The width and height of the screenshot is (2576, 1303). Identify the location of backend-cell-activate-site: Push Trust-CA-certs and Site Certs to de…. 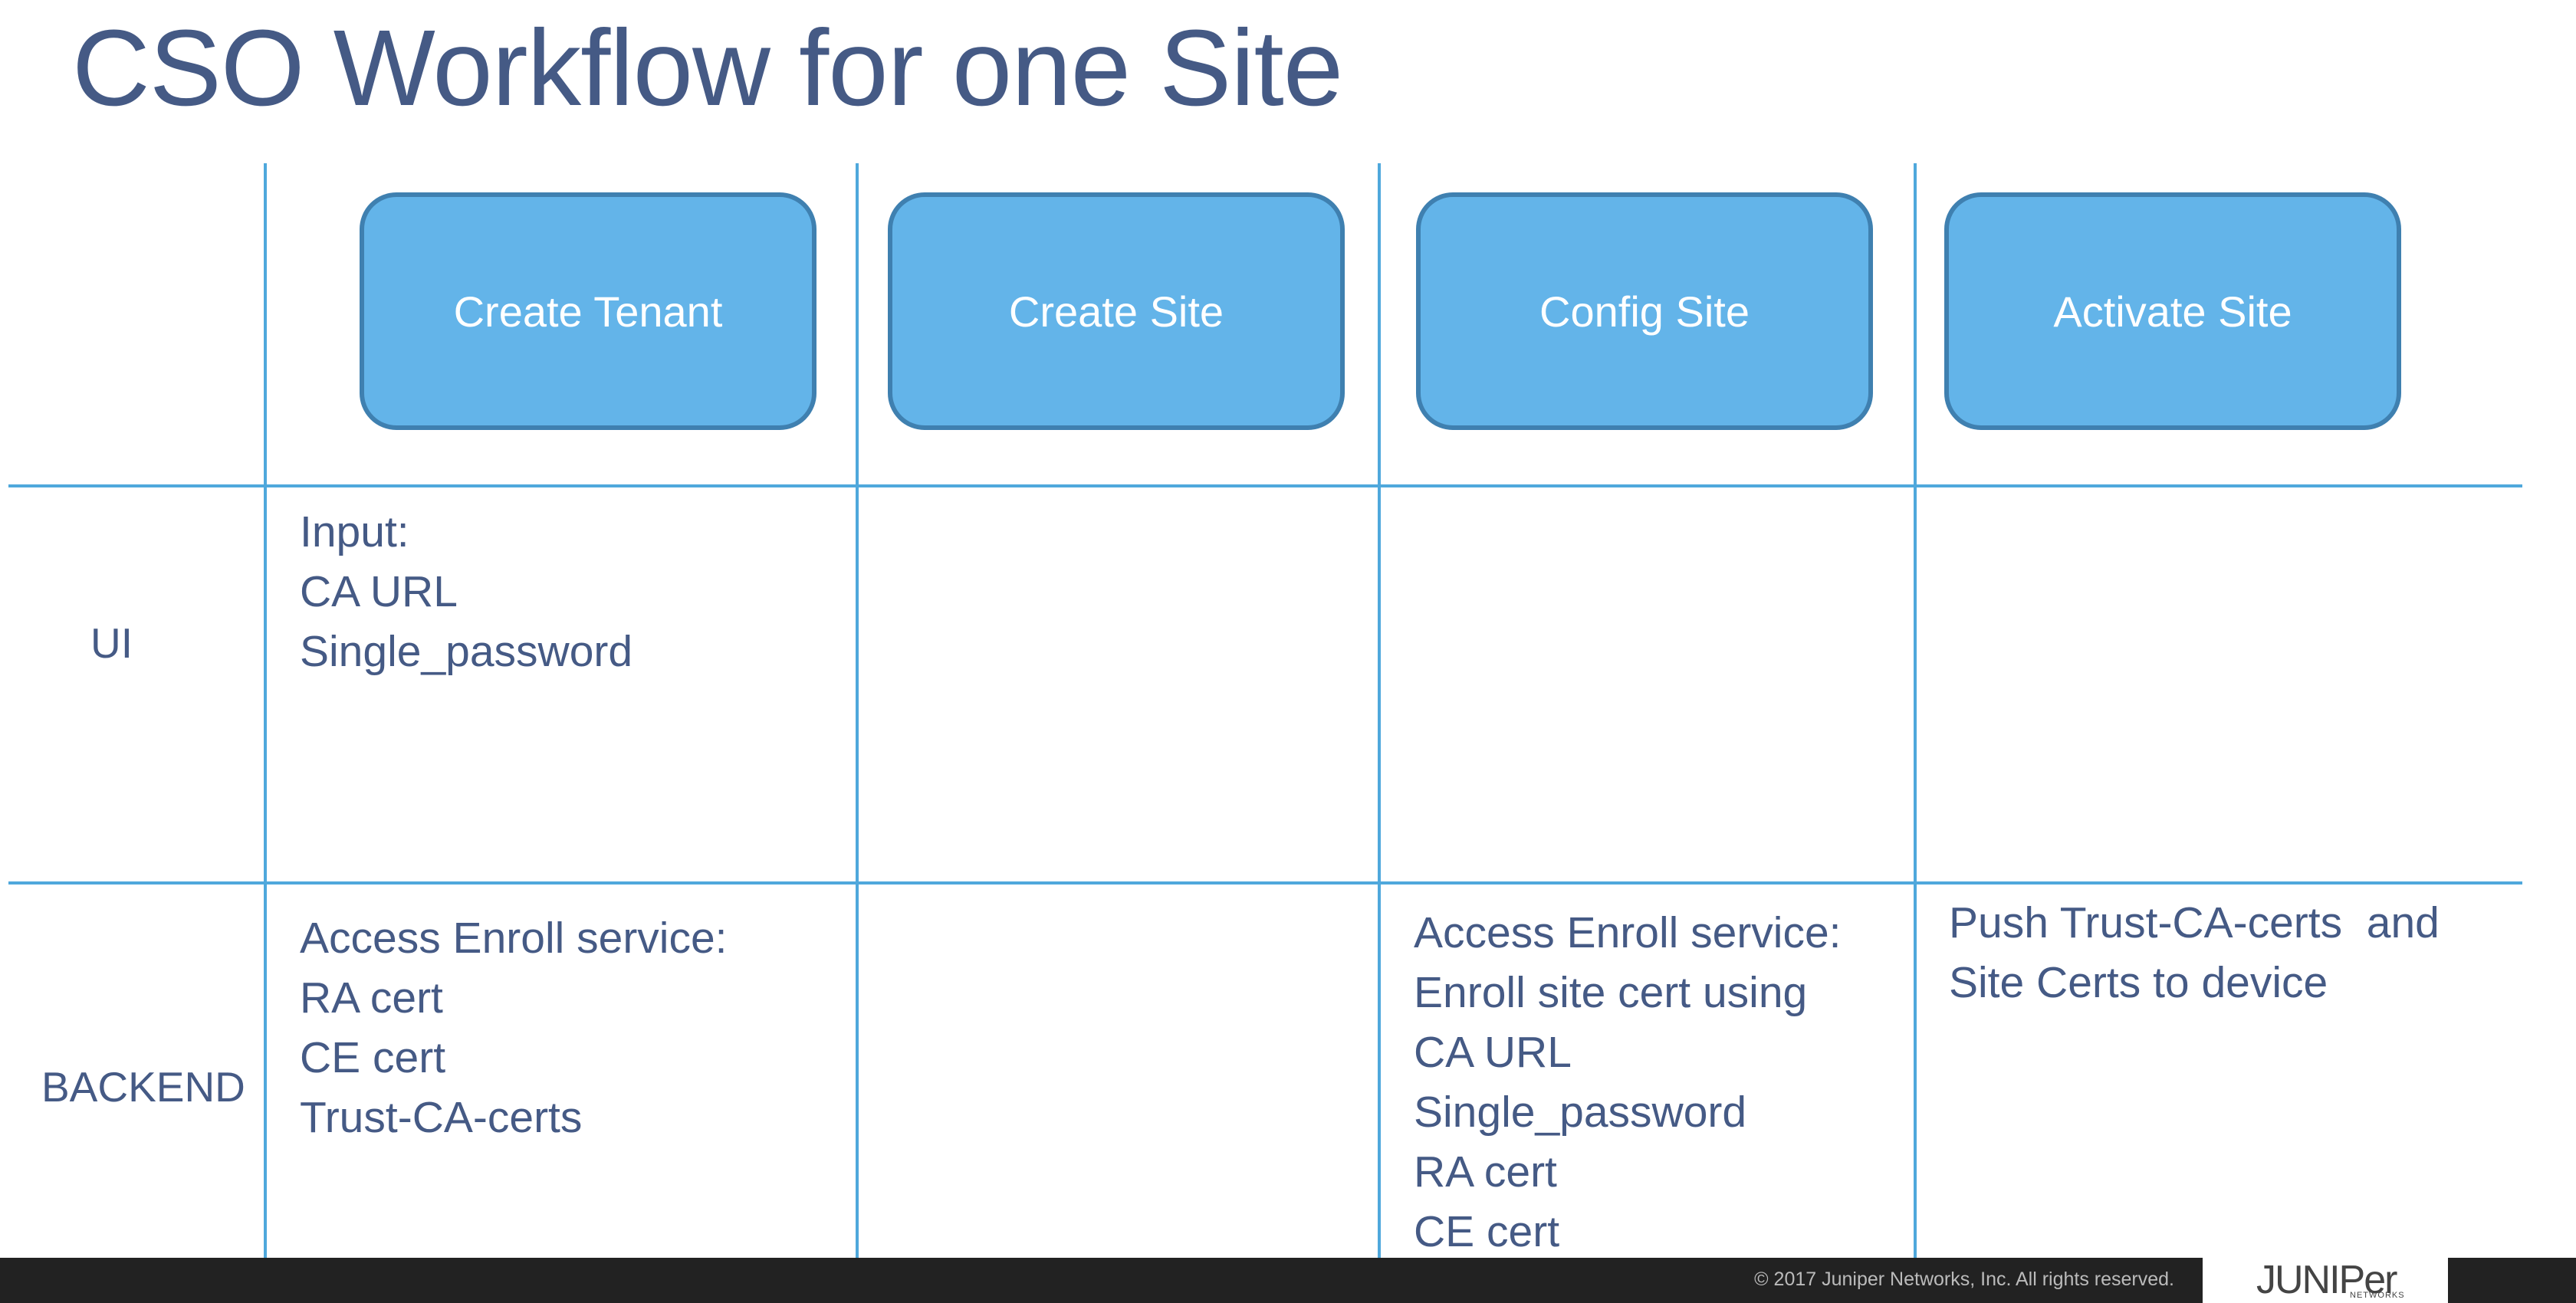
(2194, 953).